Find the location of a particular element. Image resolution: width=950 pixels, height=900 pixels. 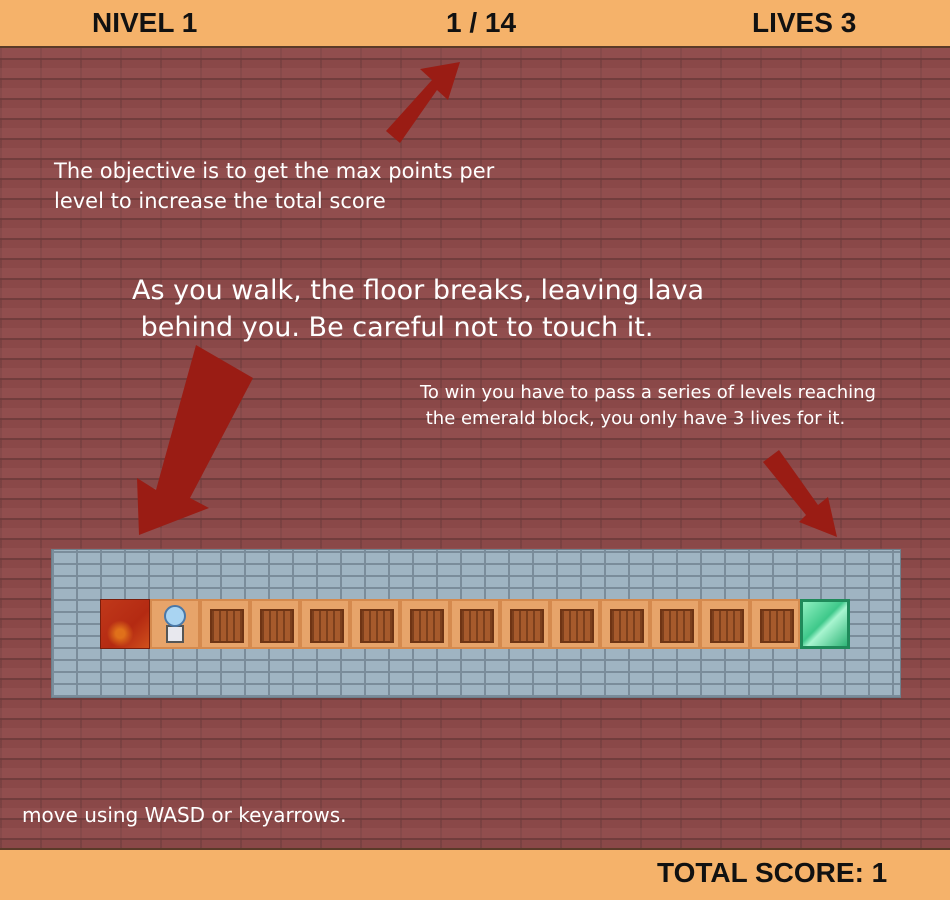

tile-path is located at coordinates (475, 624).